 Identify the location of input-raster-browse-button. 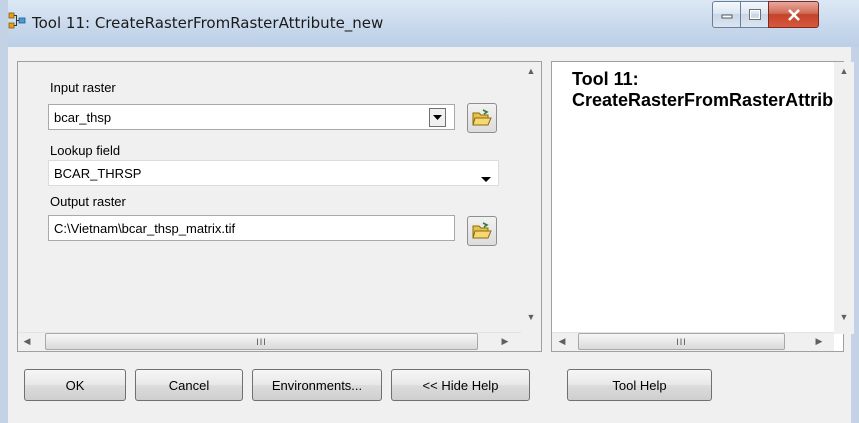
(482, 118).